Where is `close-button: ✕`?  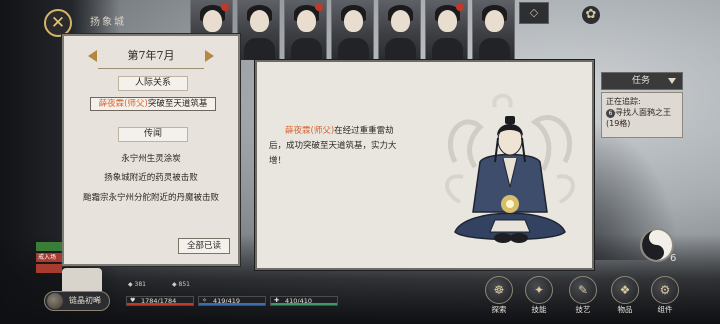
close-button: ✕ is located at coordinates (58, 23).